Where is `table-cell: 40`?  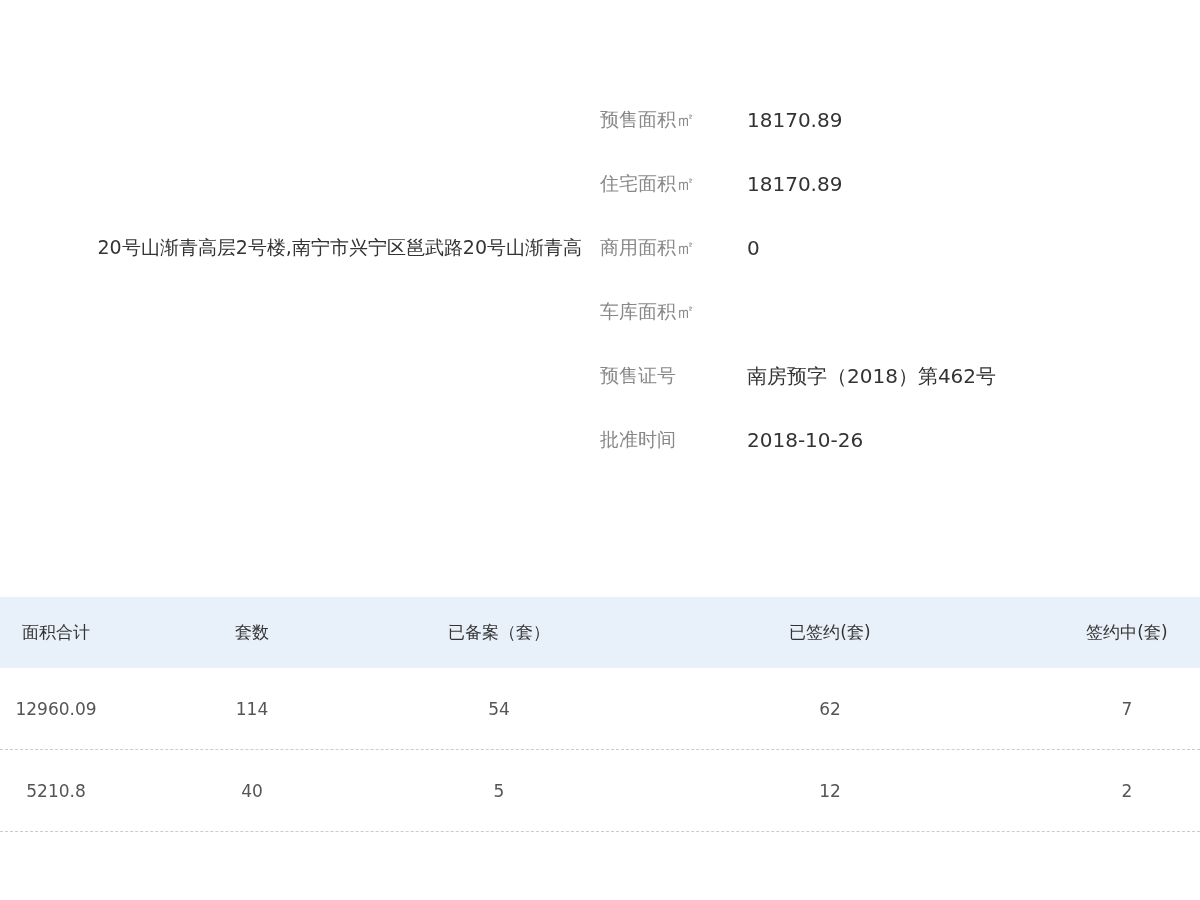 table-cell: 40 is located at coordinates (252, 790).